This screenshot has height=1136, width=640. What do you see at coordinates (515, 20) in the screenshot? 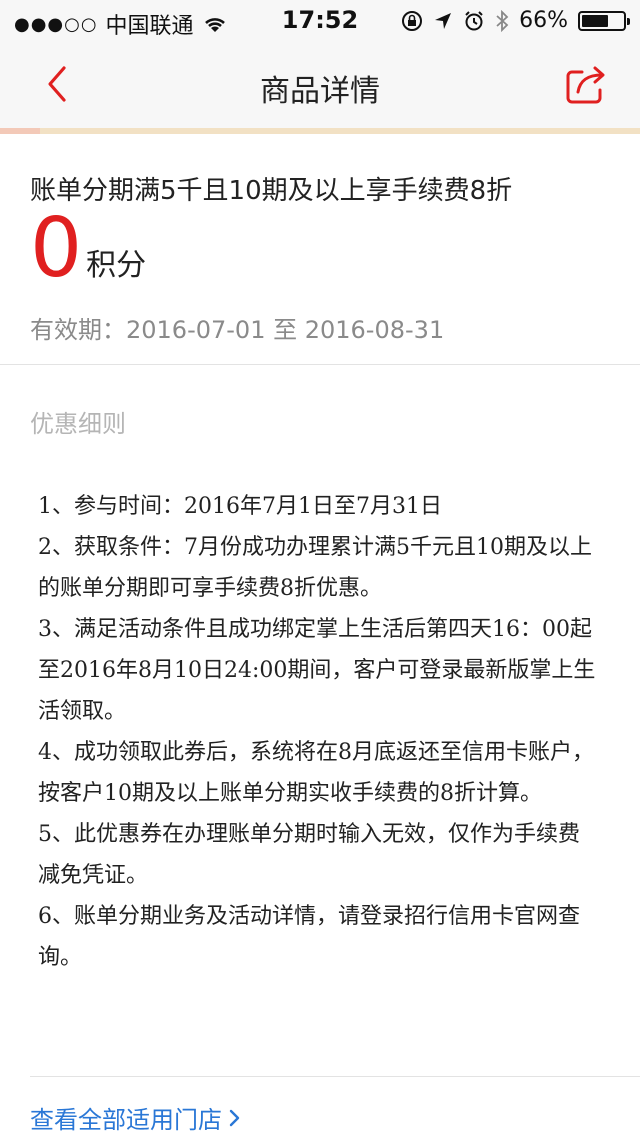
I see `status-right: 66%` at bounding box center [515, 20].